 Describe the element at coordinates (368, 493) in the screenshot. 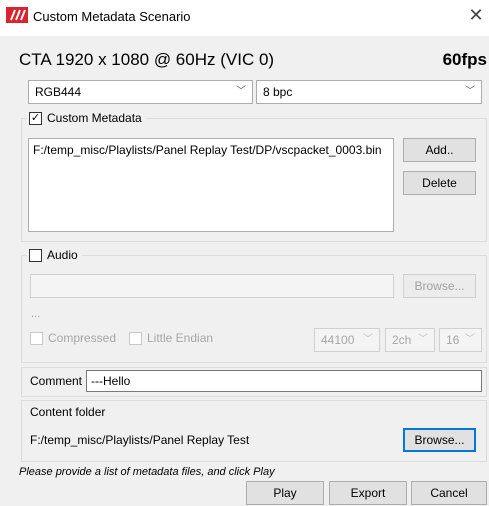

I see `export-button: Export` at that location.